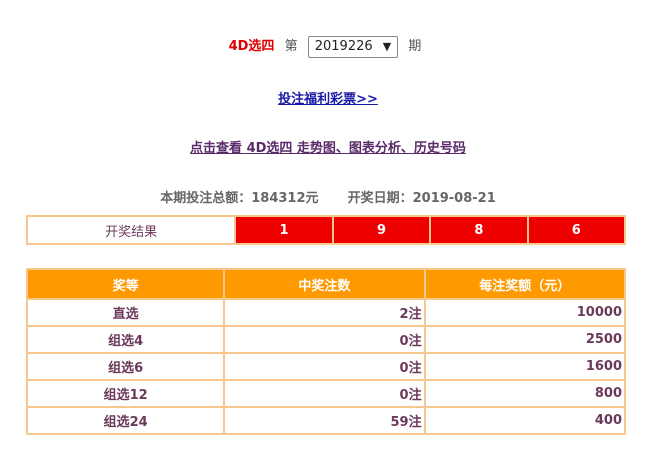  I want to click on table-row: 组选6 0注 1600, so click(326, 366).